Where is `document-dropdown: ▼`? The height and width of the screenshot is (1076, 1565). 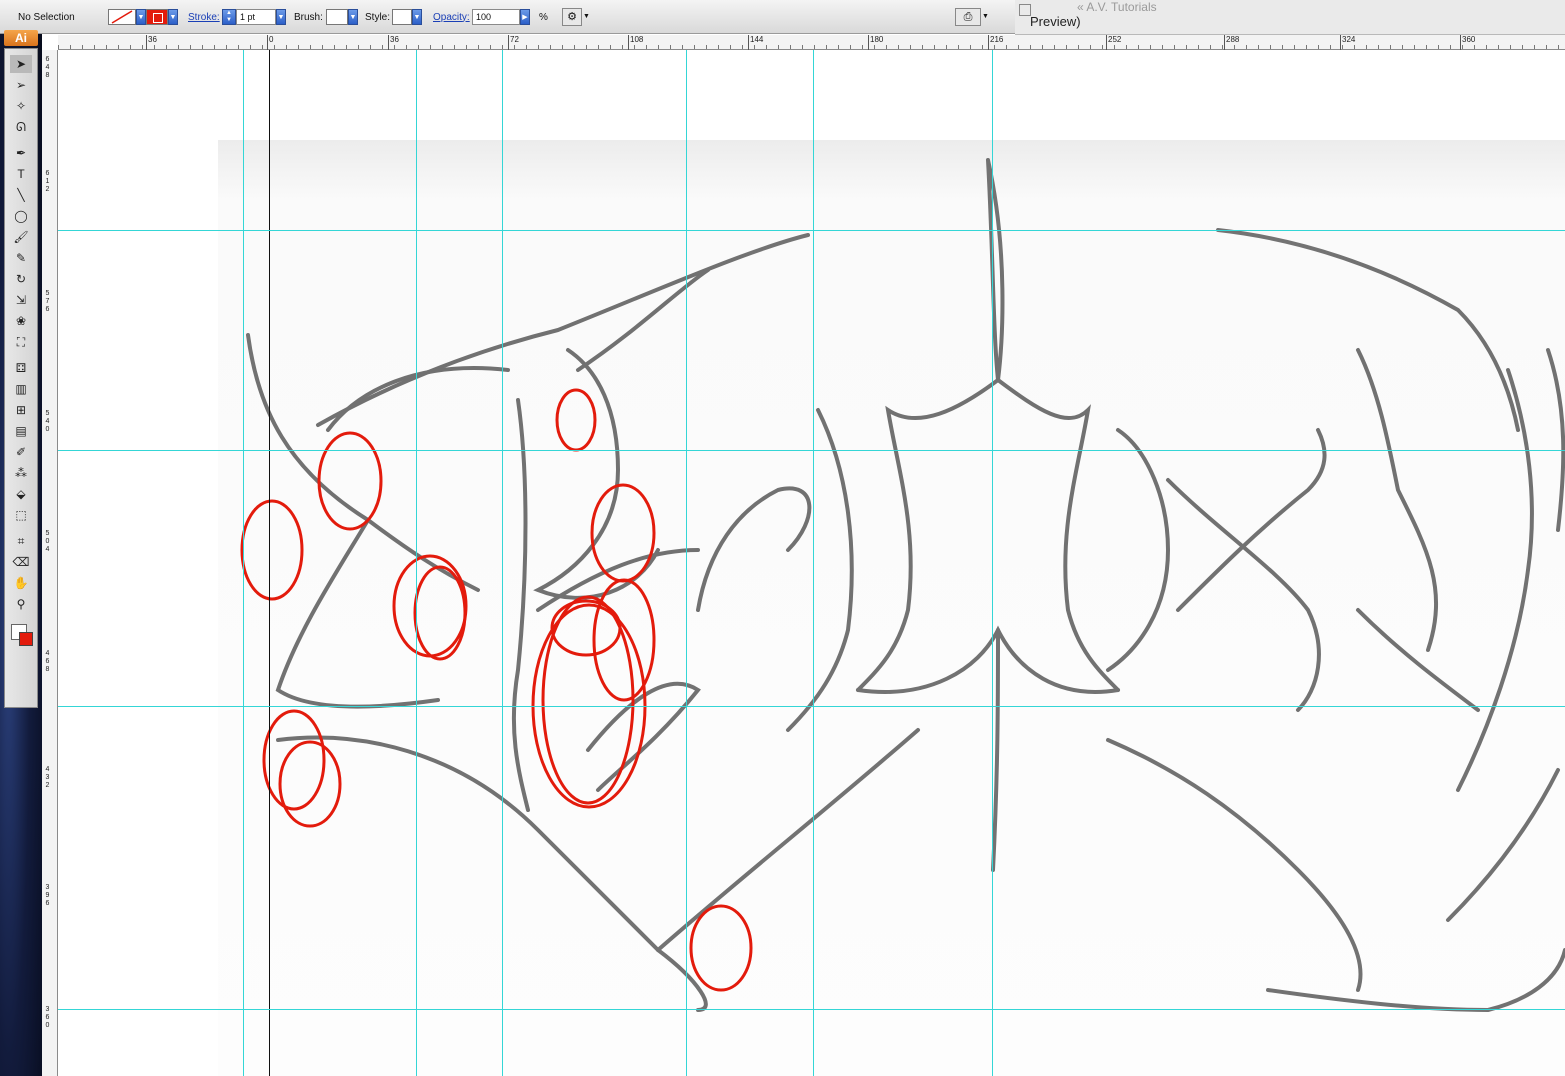 document-dropdown: ▼ is located at coordinates (985, 17).